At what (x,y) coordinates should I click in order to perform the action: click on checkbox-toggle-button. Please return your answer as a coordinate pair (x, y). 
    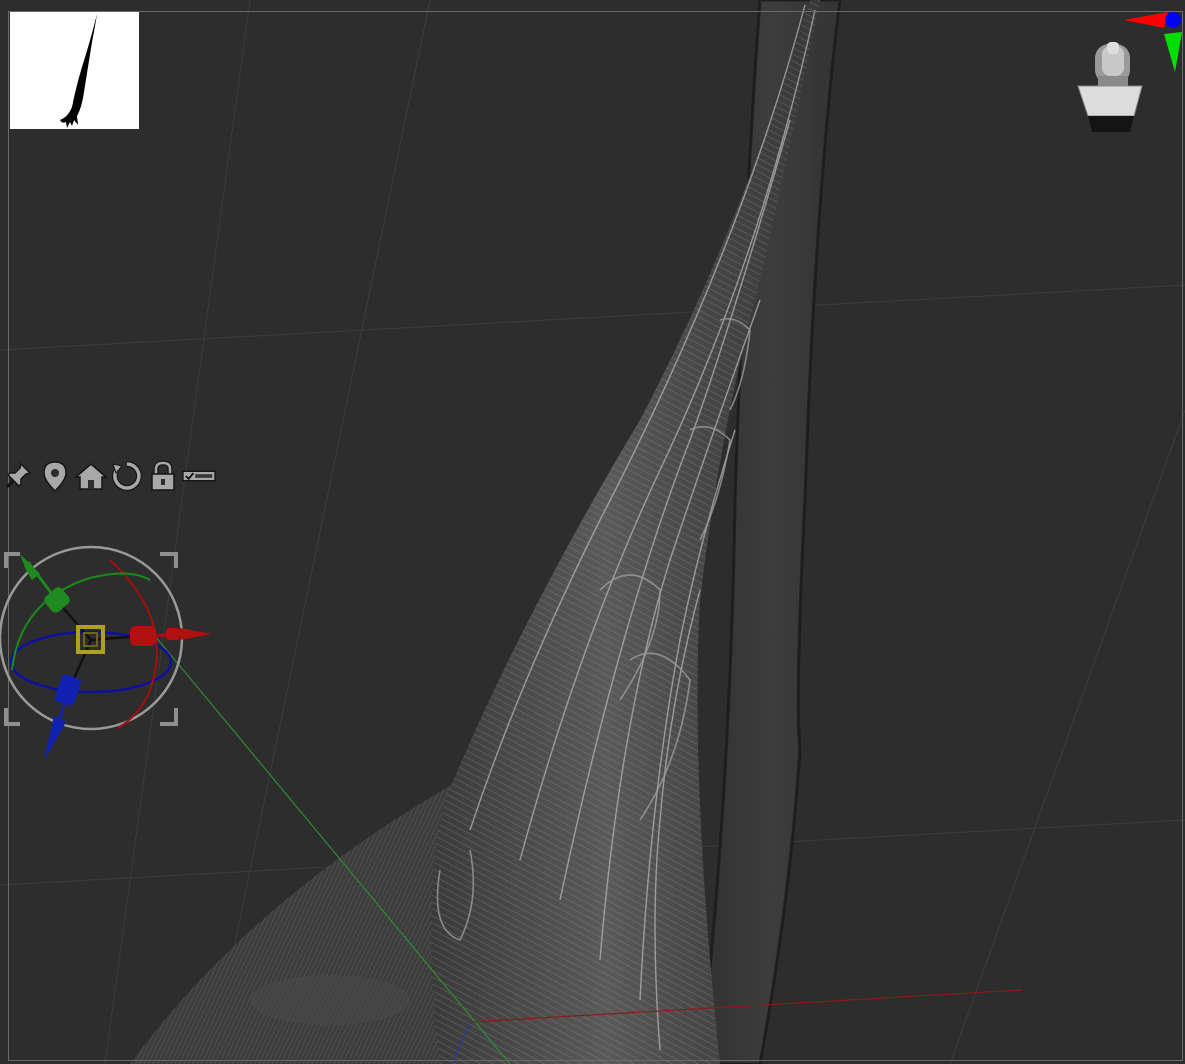
    Looking at the image, I should click on (199, 476).